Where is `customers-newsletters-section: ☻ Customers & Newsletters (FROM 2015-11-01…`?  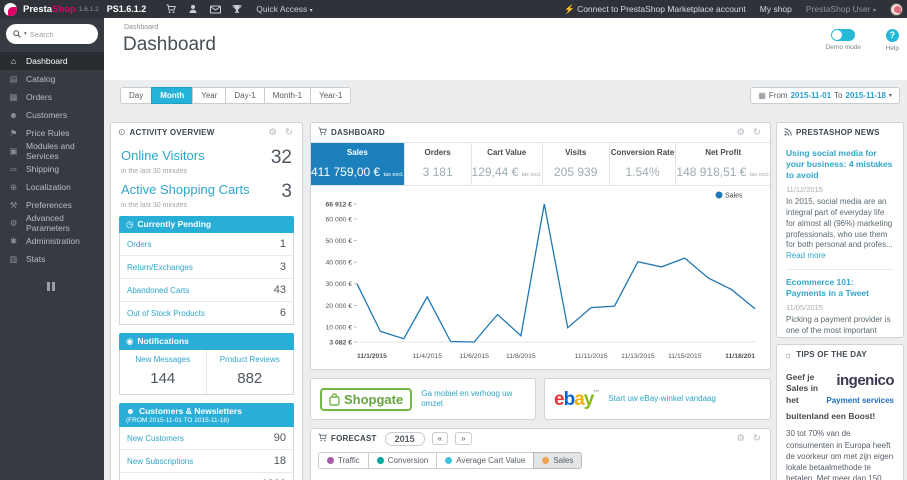 customers-newsletters-section: ☻ Customers & Newsletters (FROM 2015-11-01… is located at coordinates (206, 441).